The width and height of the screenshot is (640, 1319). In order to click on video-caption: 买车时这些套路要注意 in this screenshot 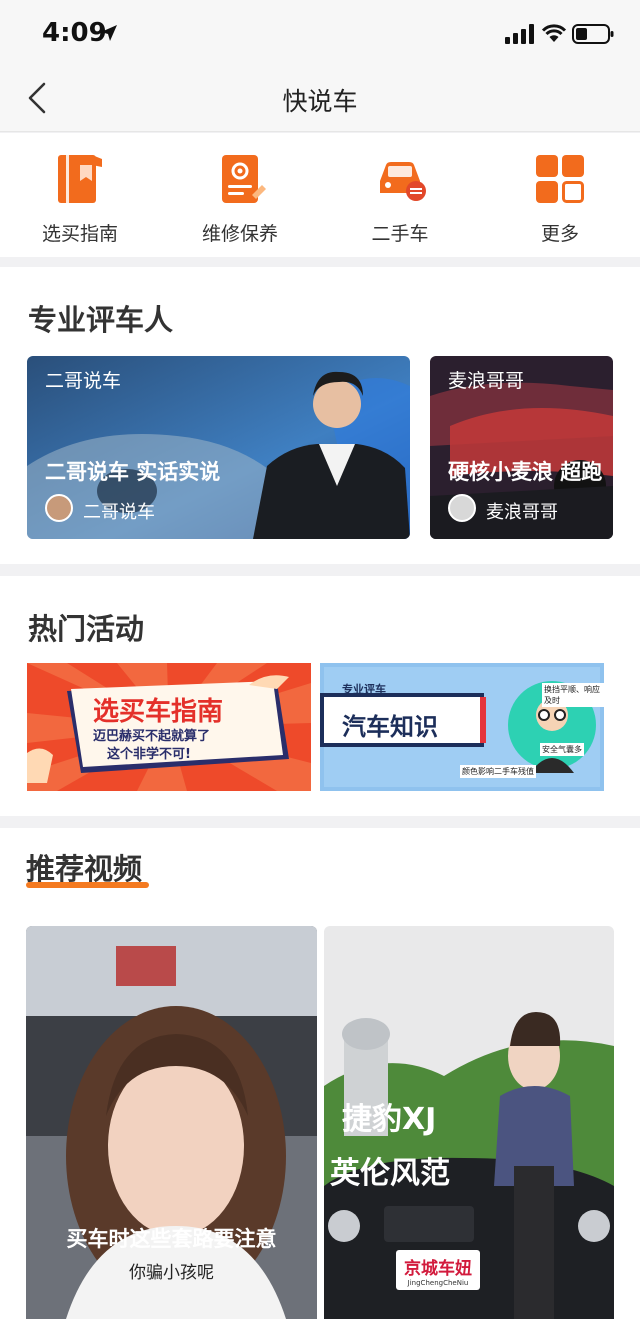, I will do `click(171, 1239)`.